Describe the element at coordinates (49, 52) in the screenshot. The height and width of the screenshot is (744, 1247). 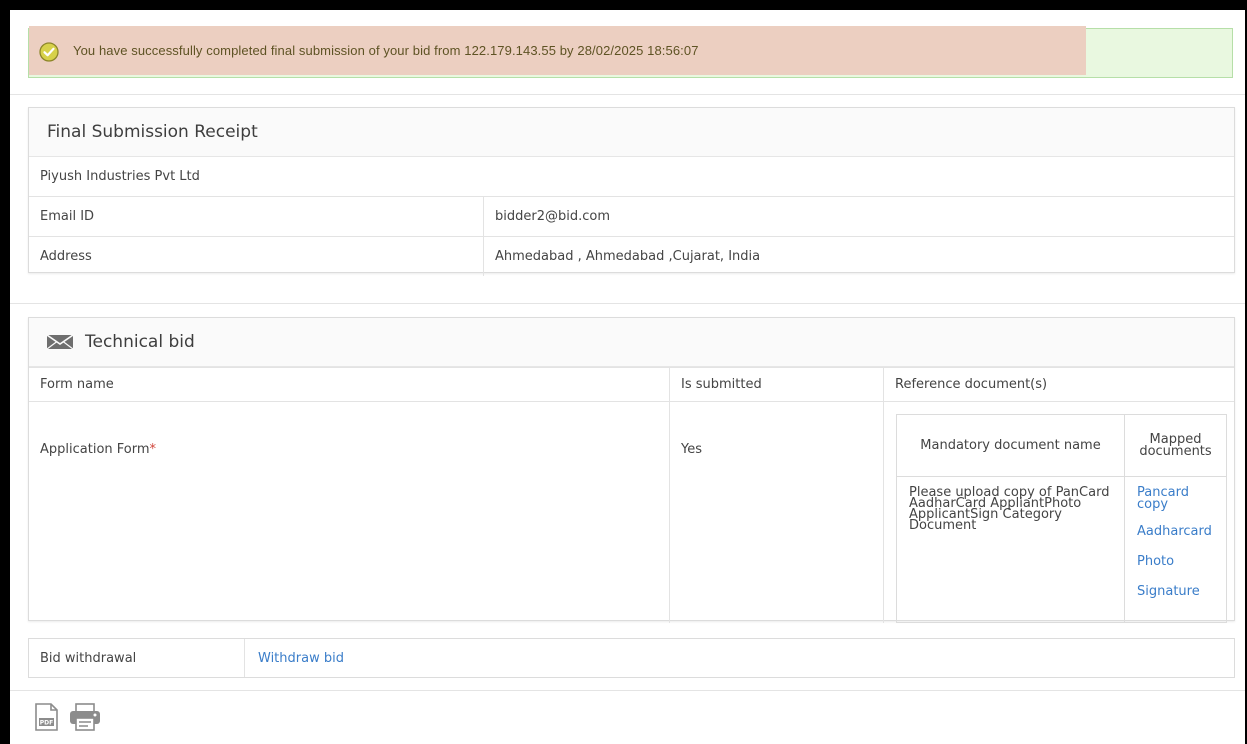
I see `check-circle-icon` at that location.